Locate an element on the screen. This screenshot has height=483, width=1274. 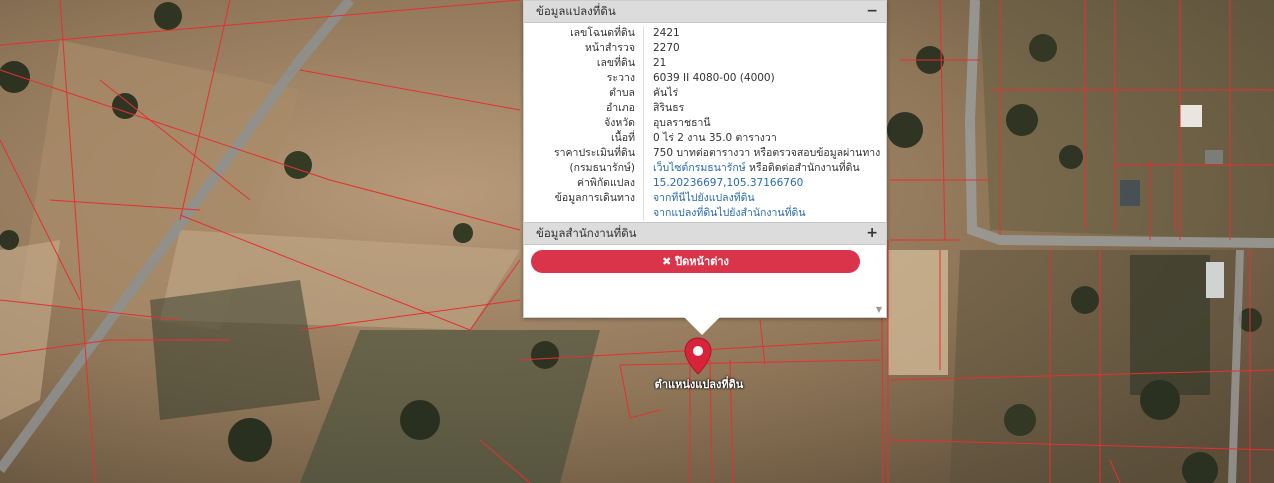
row-value: อุบลราชธานี is located at coordinates (682, 123).